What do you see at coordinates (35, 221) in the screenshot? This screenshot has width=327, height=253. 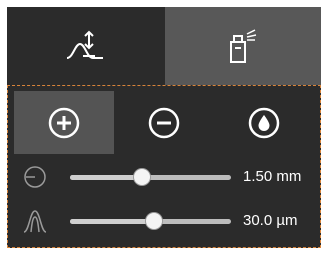 I see `bell-curve-icon` at bounding box center [35, 221].